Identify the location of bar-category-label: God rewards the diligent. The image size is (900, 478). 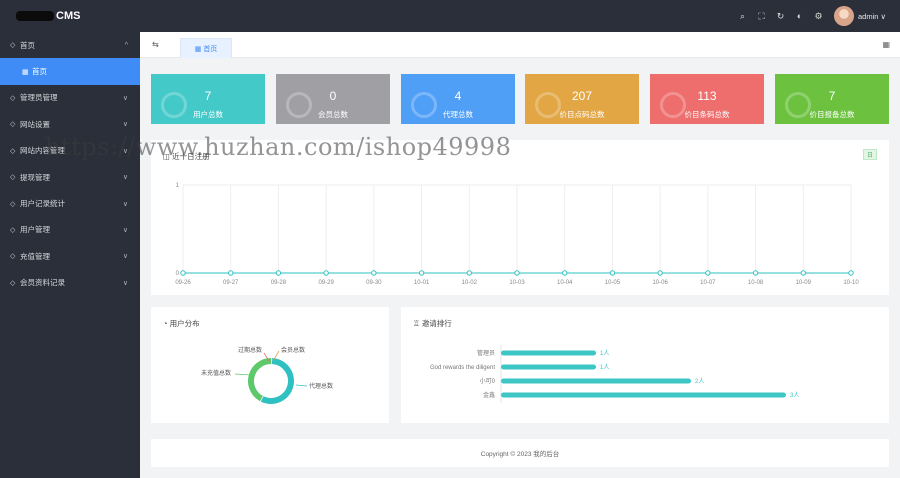
(462, 368).